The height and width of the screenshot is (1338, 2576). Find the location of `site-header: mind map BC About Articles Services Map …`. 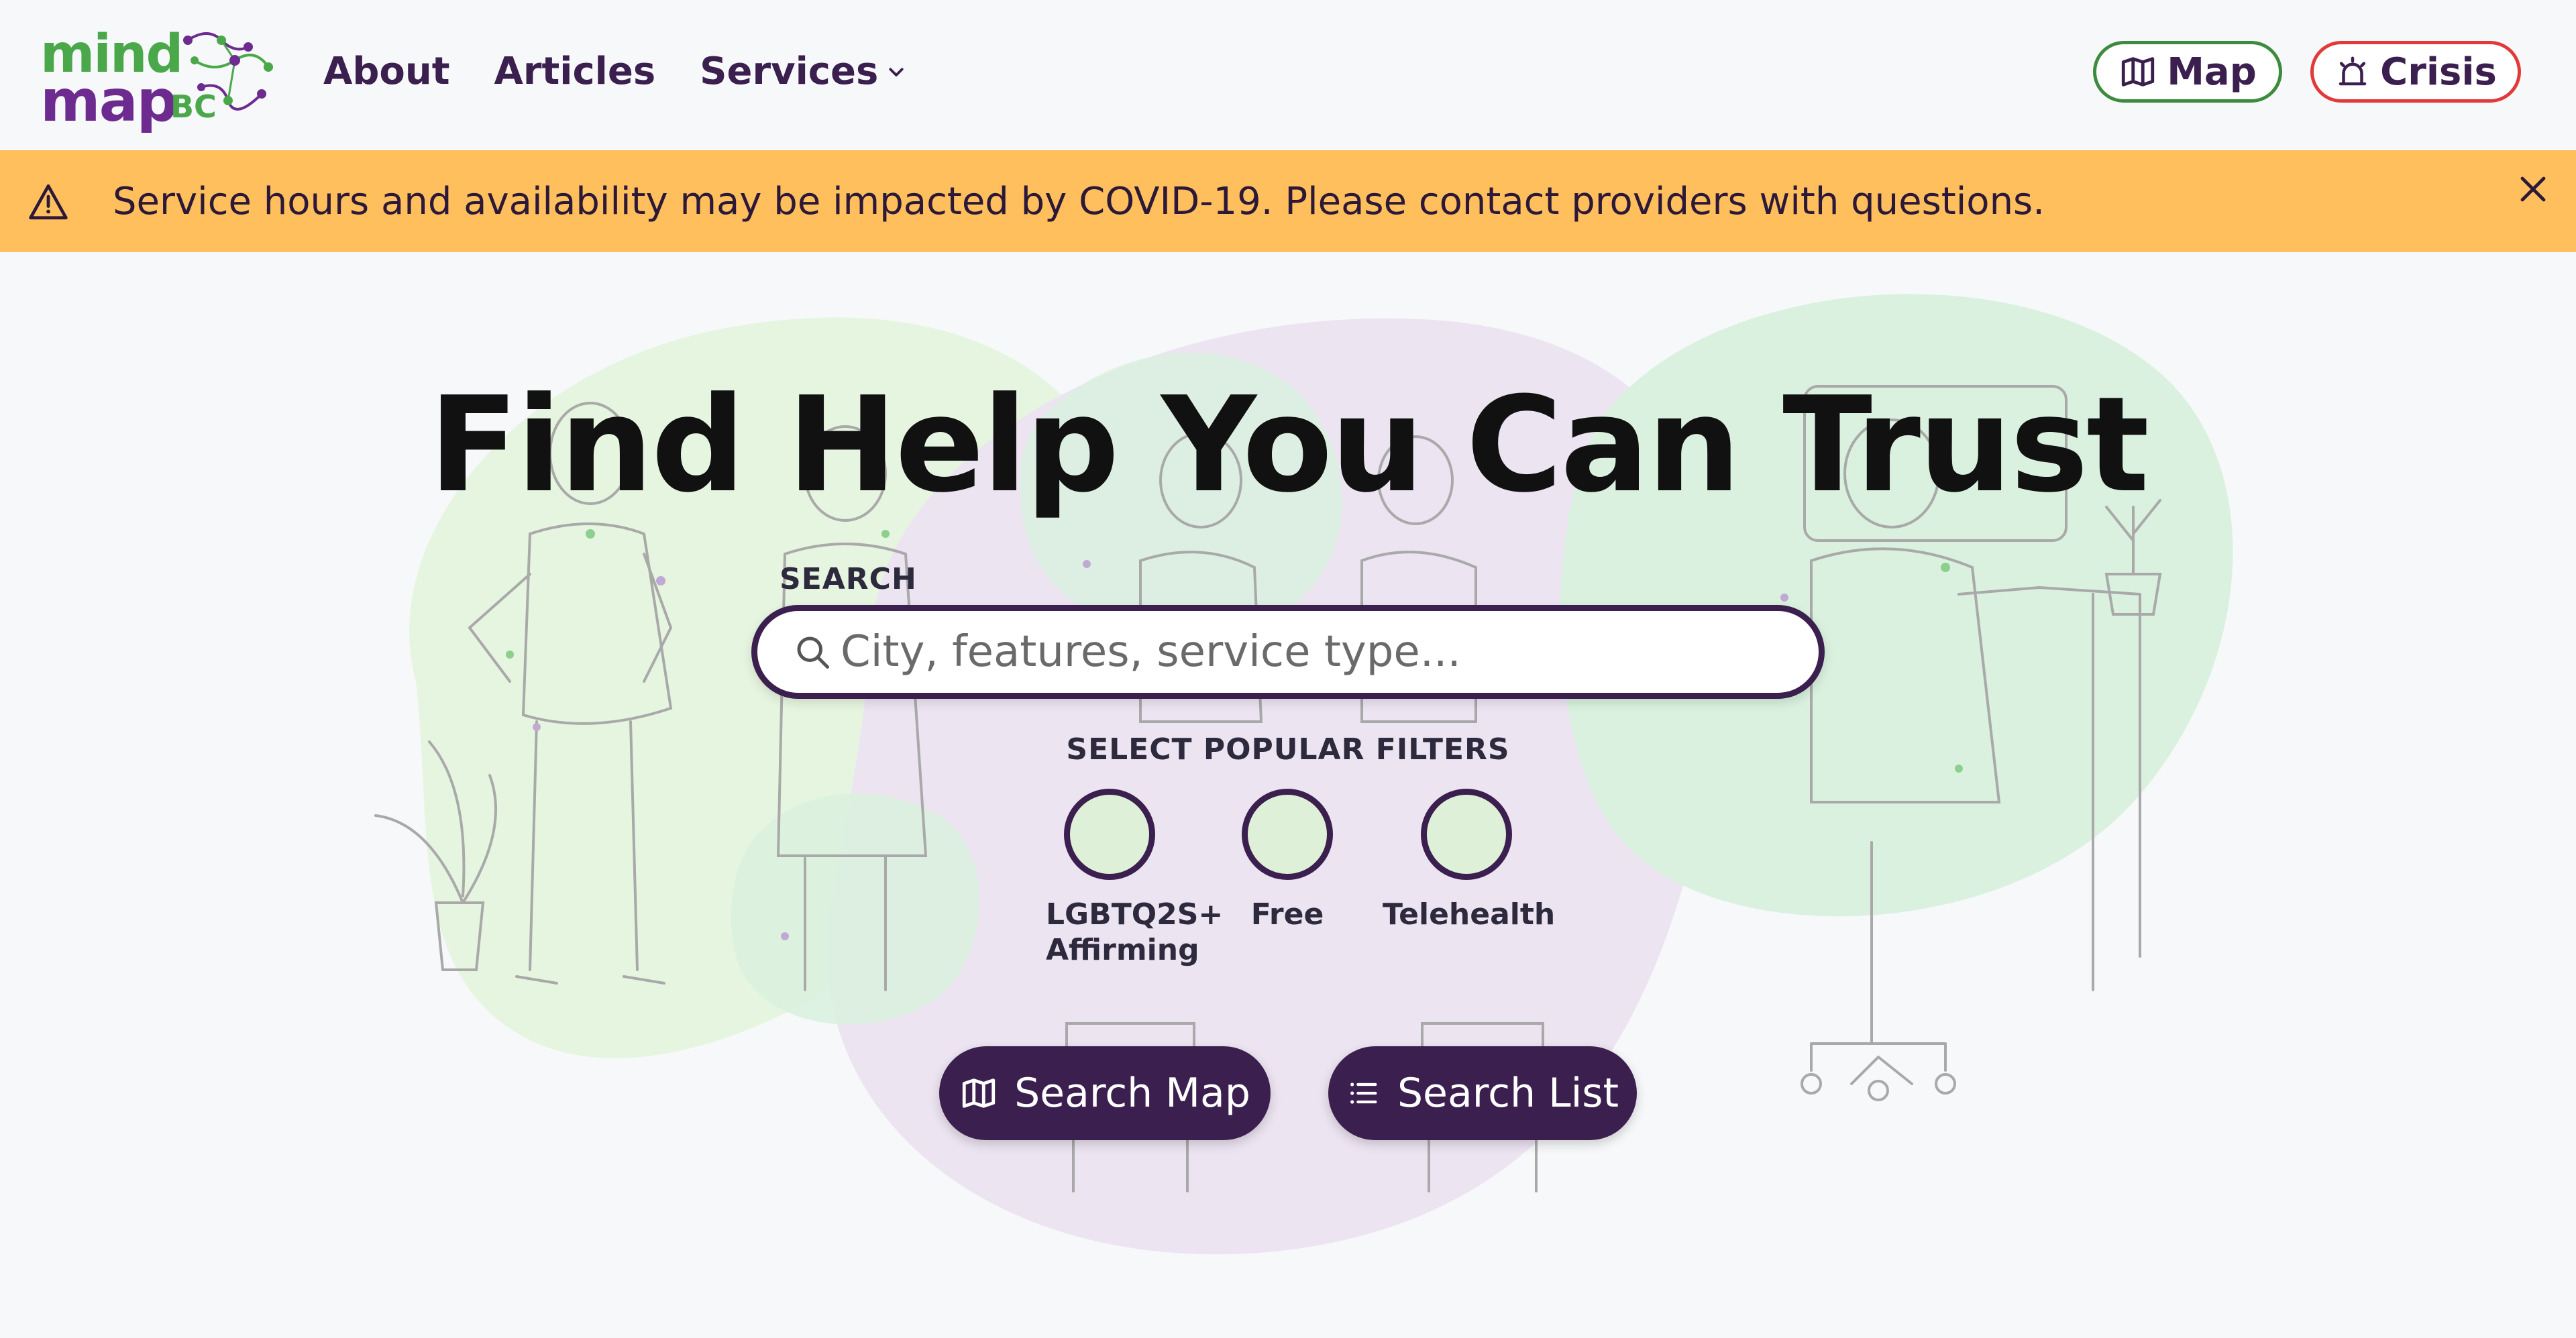

site-header: mind map BC About Articles Services Map … is located at coordinates (1288, 75).